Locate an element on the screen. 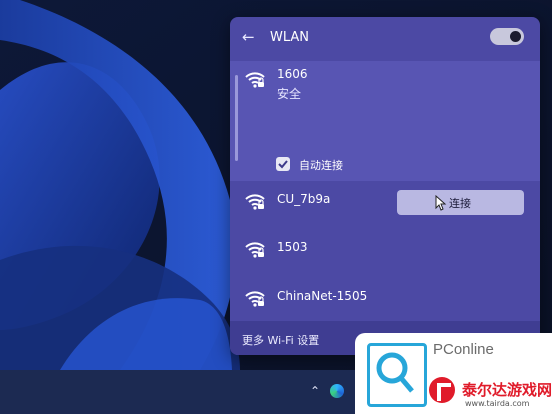  pconline-logo is located at coordinates (397, 375).